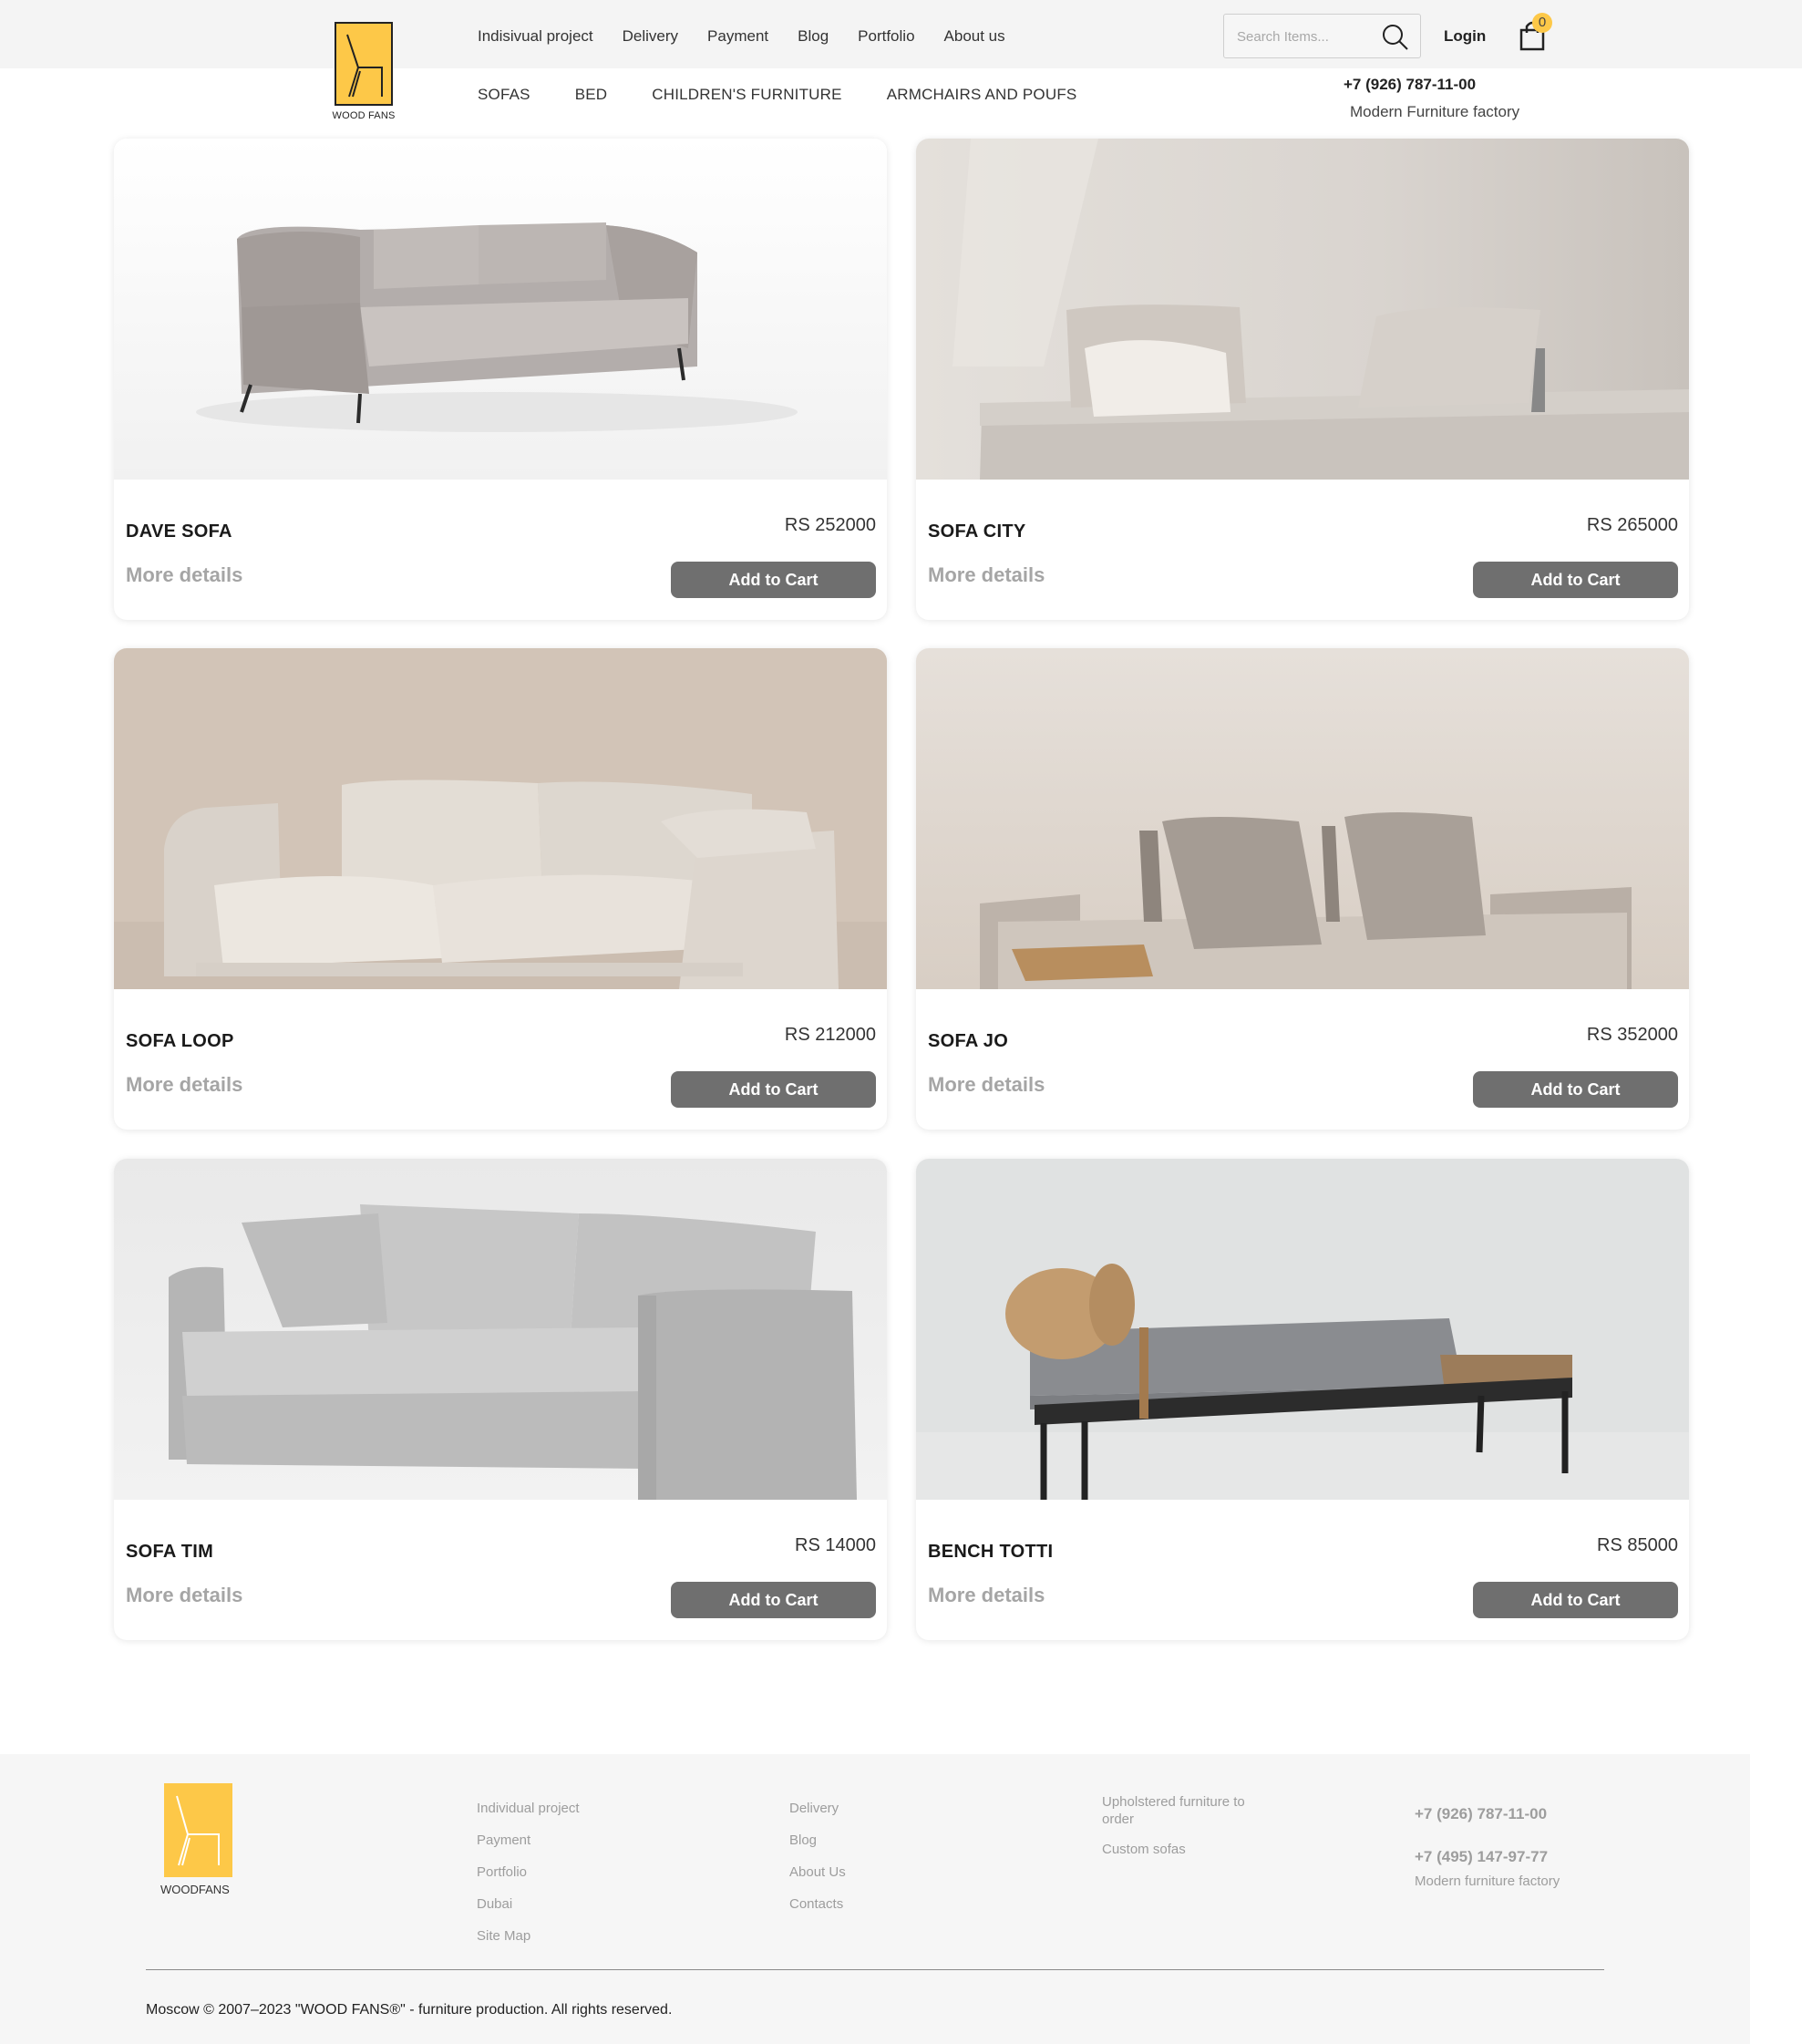 The width and height of the screenshot is (1802, 2044). Describe the element at coordinates (817, 1840) in the screenshot. I see `footer-link: Blog` at that location.